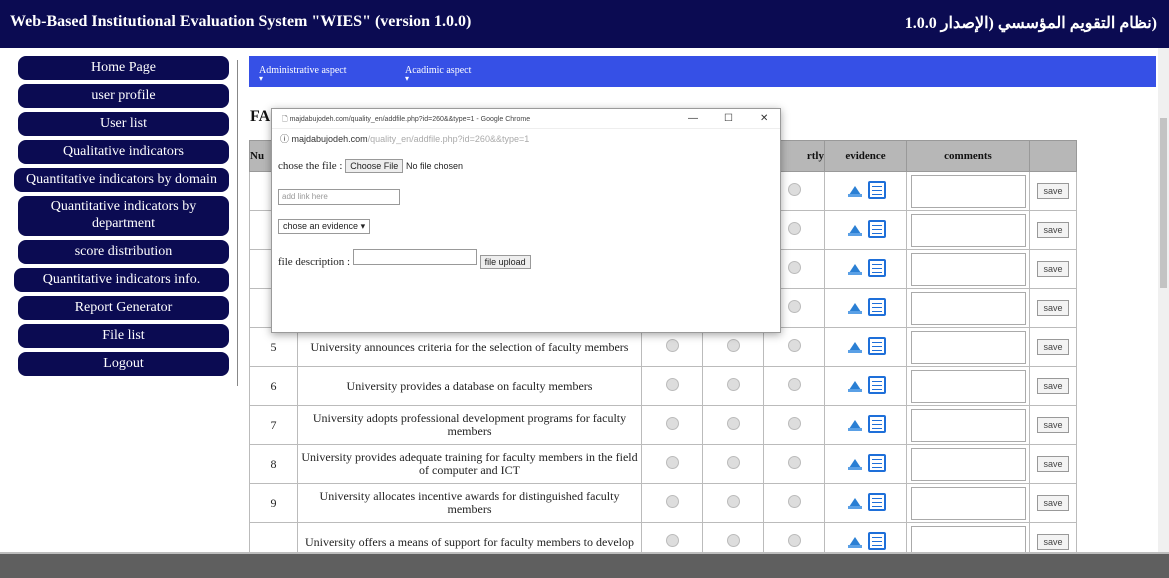 The width and height of the screenshot is (1169, 578). Describe the element at coordinates (123, 124) in the screenshot. I see `sidebar-item-user-list: User list` at that location.